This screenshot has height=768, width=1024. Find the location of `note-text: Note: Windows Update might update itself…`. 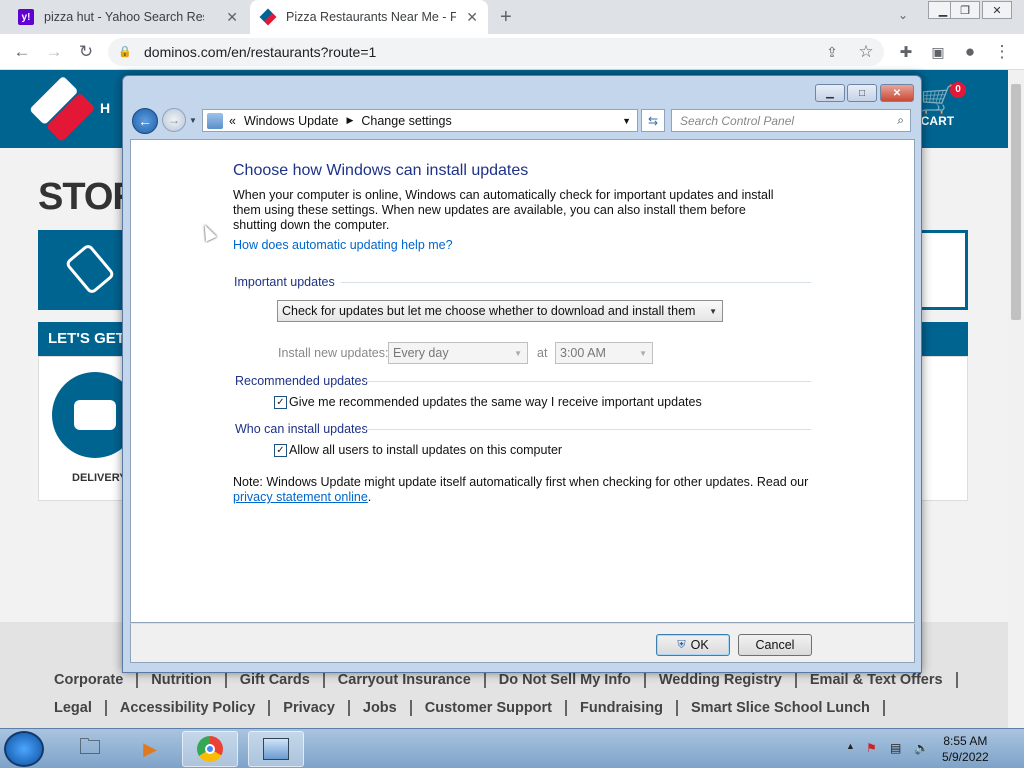

note-text: Note: Windows Update might update itself… is located at coordinates (523, 490).